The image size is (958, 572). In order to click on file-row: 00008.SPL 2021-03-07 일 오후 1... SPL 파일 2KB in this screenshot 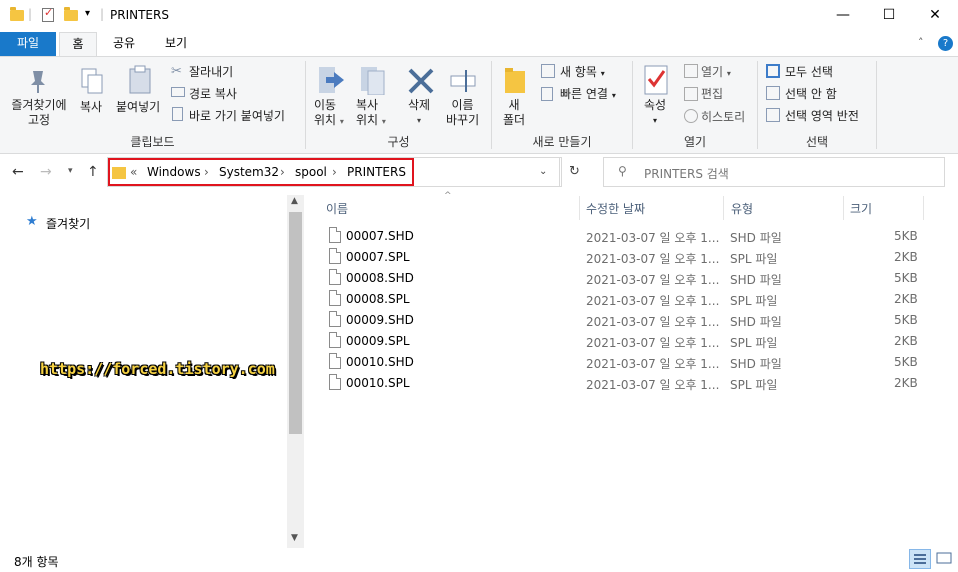, I will do `click(620, 299)`.